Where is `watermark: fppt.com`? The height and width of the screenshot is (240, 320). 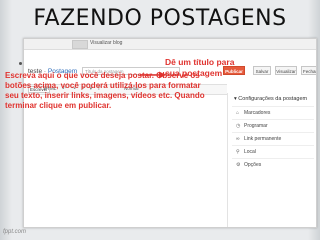
watermark: fppt.com is located at coordinates (15, 232).